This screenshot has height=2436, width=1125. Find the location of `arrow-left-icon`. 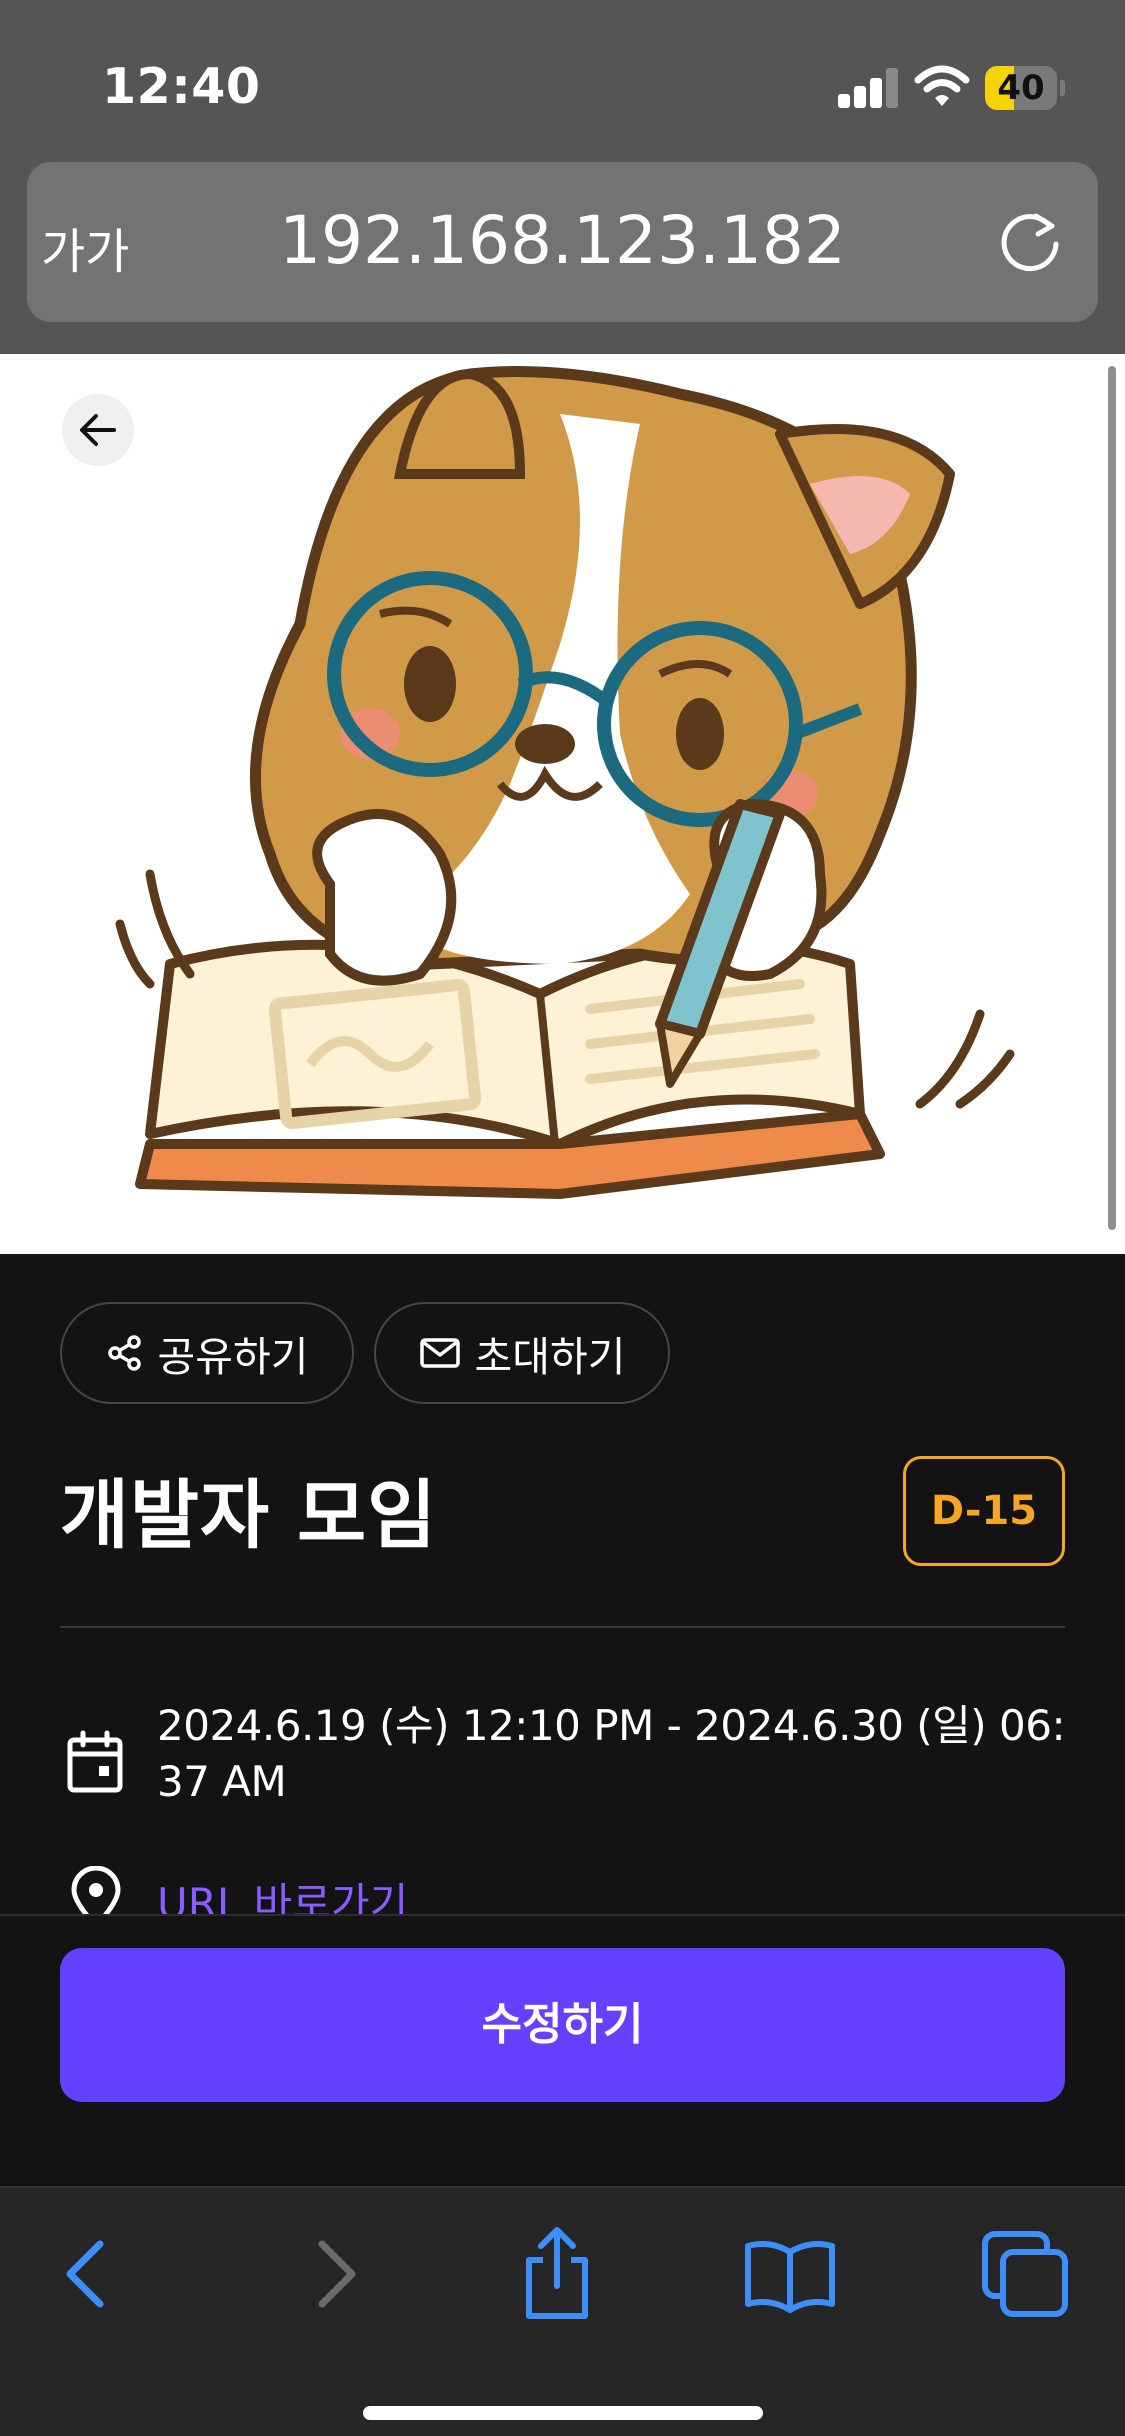

arrow-left-icon is located at coordinates (98, 430).